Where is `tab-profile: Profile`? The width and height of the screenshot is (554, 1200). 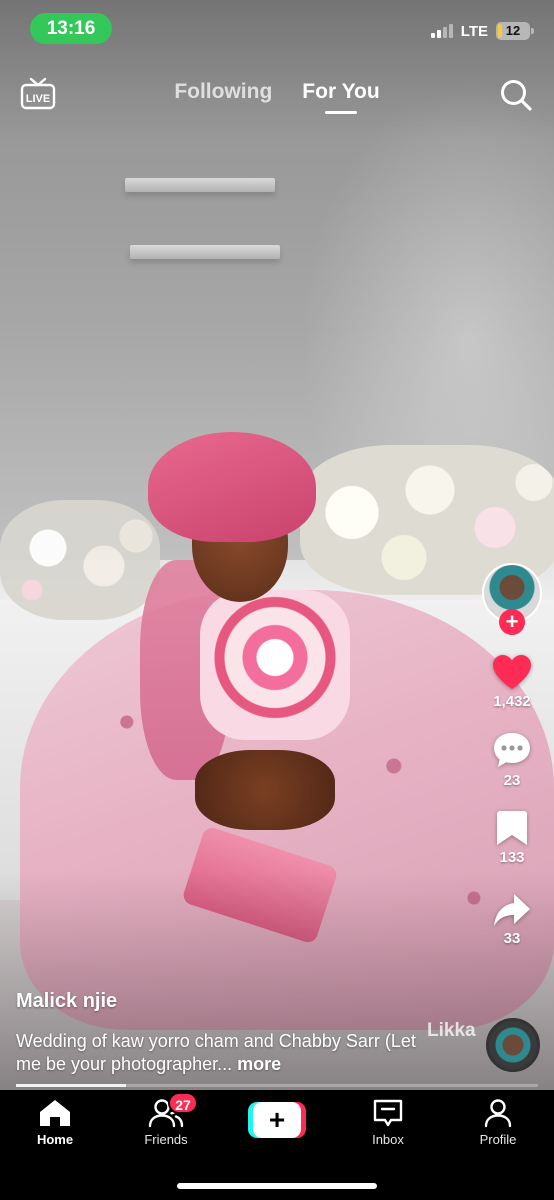 tab-profile: Profile is located at coordinates (498, 1122).